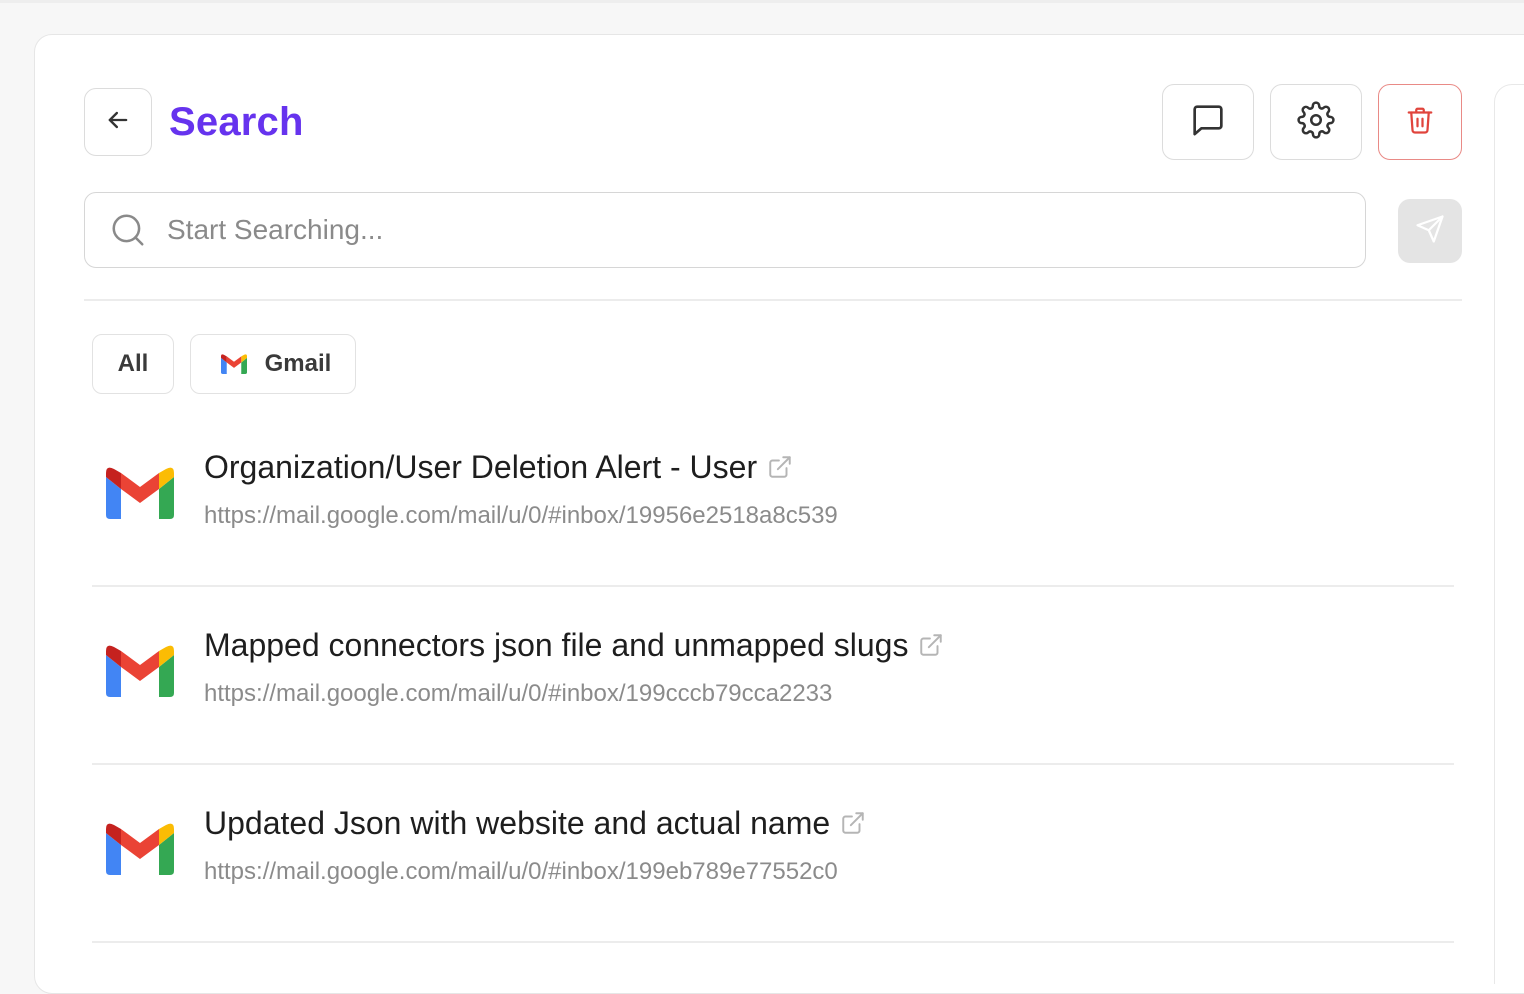 This screenshot has height=994, width=1524. I want to click on filter-chip-all: All, so click(133, 364).